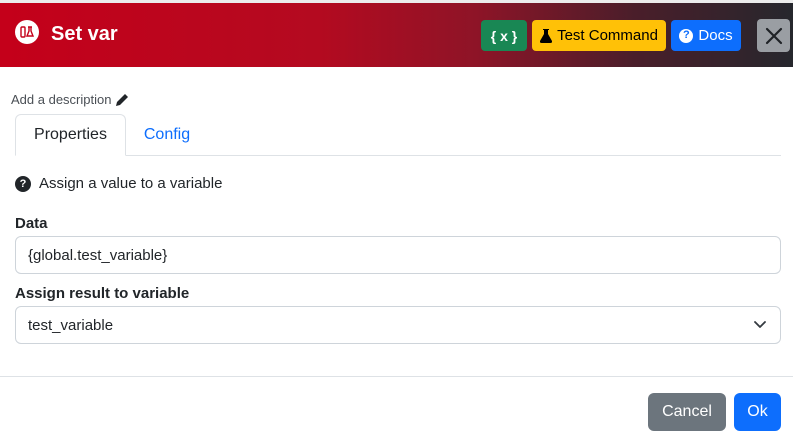  Describe the element at coordinates (23, 183) in the screenshot. I see `question-circle-icon: ?` at that location.